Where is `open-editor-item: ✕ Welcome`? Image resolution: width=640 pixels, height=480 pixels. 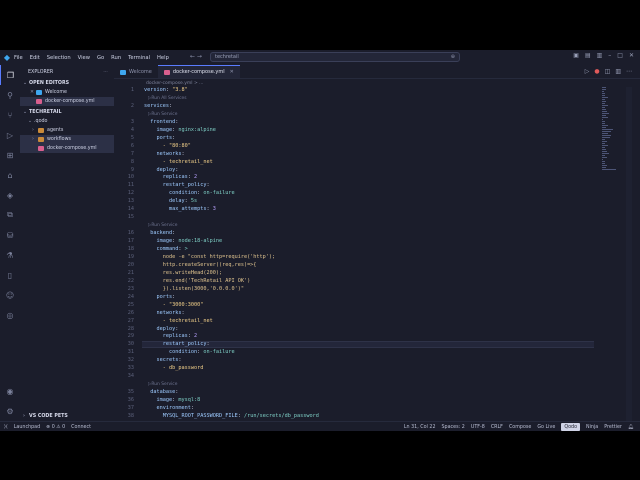 open-editor-item: ✕ Welcome is located at coordinates (67, 92).